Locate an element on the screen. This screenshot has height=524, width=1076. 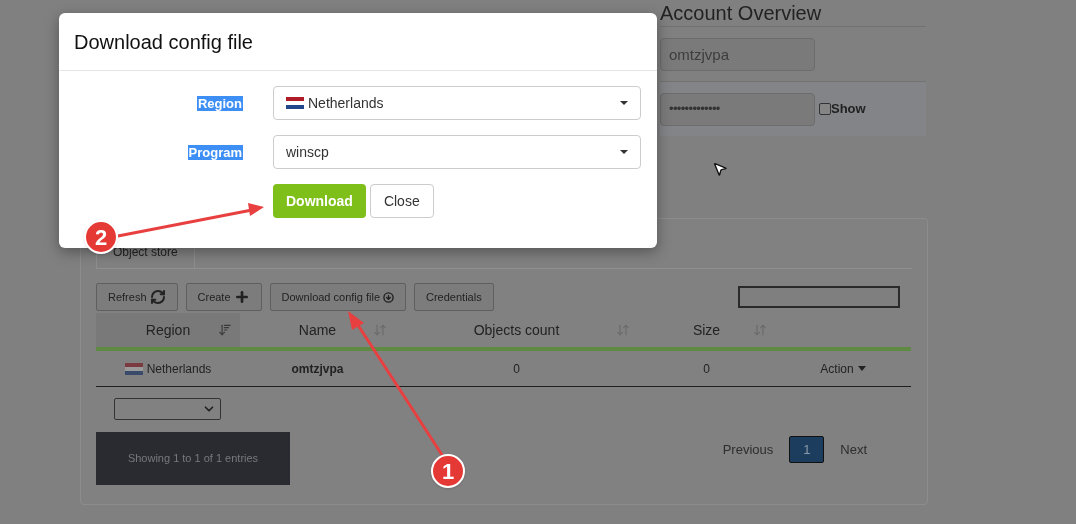
column-header: Name is located at coordinates (317, 330).